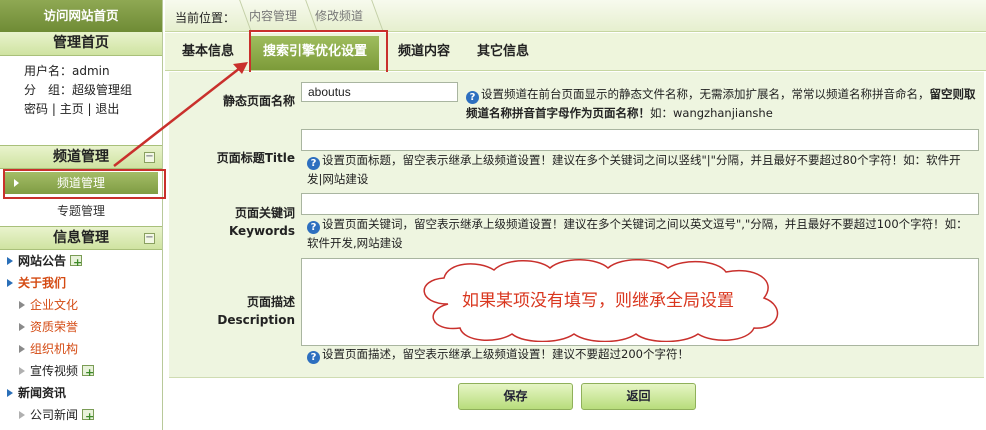  Describe the element at coordinates (705, 94) in the screenshot. I see `help-text: 设置频道在前台页面显示的静态文件名称，无需添加扩展名，常常以频道名称拼音命名，` at that location.